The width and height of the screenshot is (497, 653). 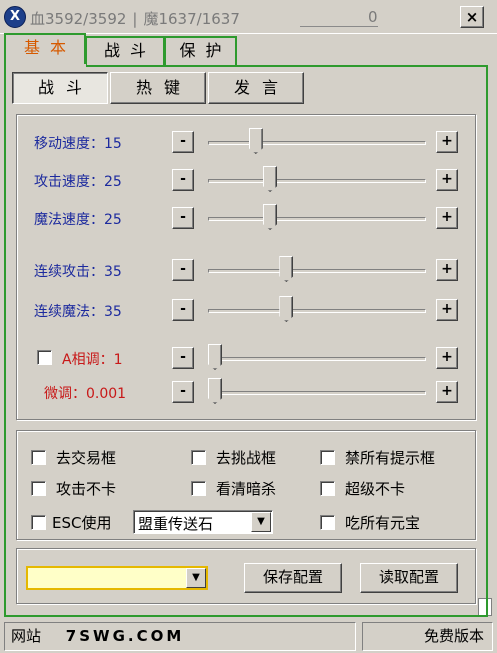 I want to click on teleport-select: 盟重传送石 ▼, so click(x=203, y=522).